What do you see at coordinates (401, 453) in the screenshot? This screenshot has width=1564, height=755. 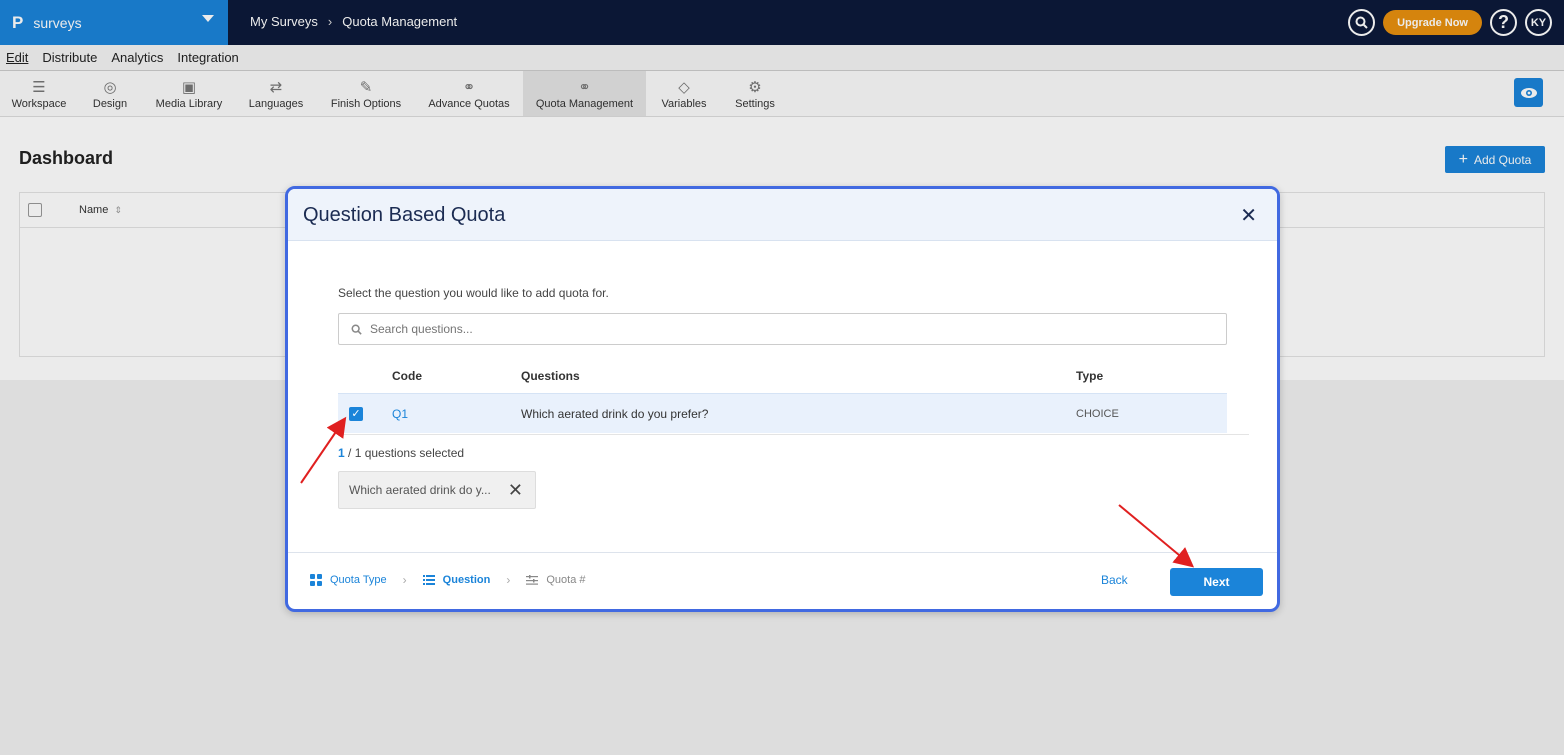 I see `selection-count: 1 / 1 questions selected` at bounding box center [401, 453].